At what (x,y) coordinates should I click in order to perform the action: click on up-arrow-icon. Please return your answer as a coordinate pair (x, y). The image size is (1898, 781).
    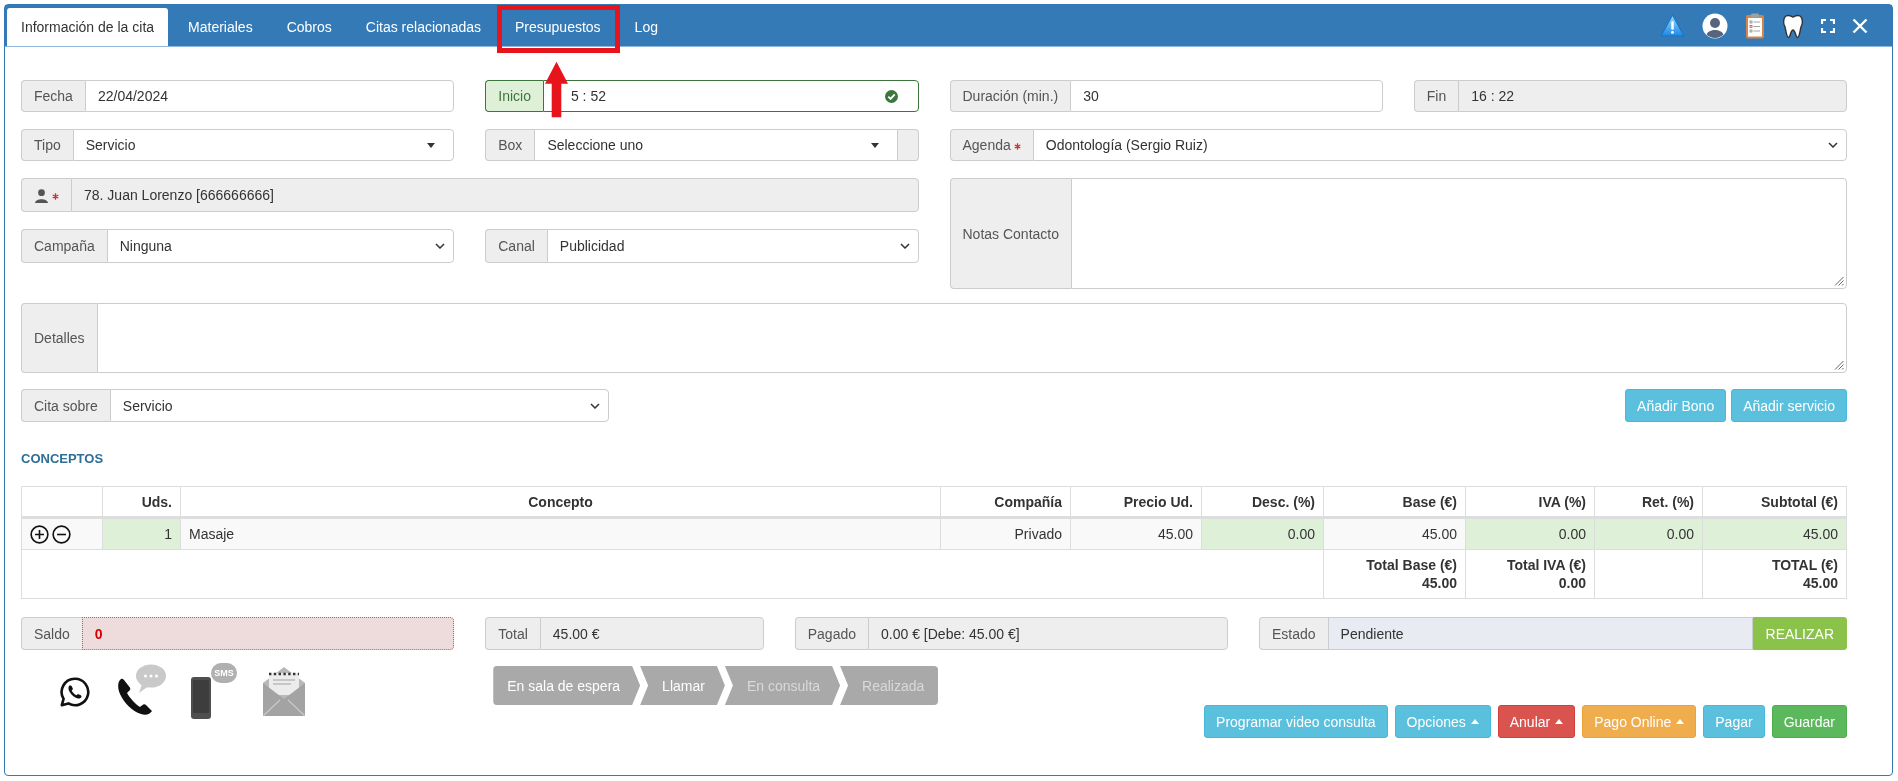
    Looking at the image, I should click on (556, 89).